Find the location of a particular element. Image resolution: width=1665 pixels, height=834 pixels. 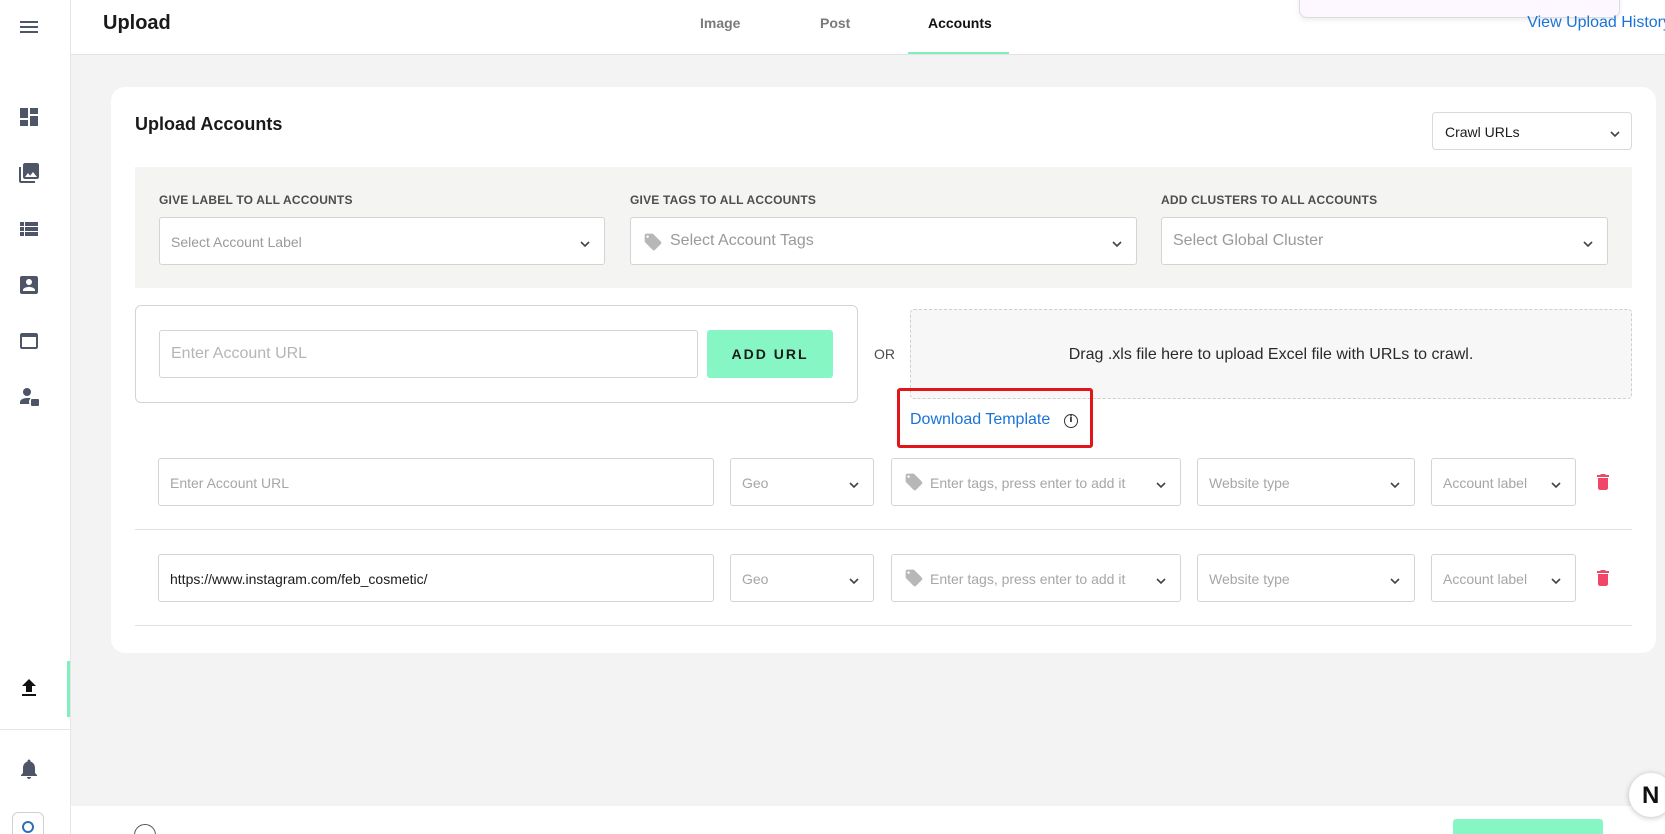

view-upload-history-link: View Upload History is located at coordinates (1596, 23).